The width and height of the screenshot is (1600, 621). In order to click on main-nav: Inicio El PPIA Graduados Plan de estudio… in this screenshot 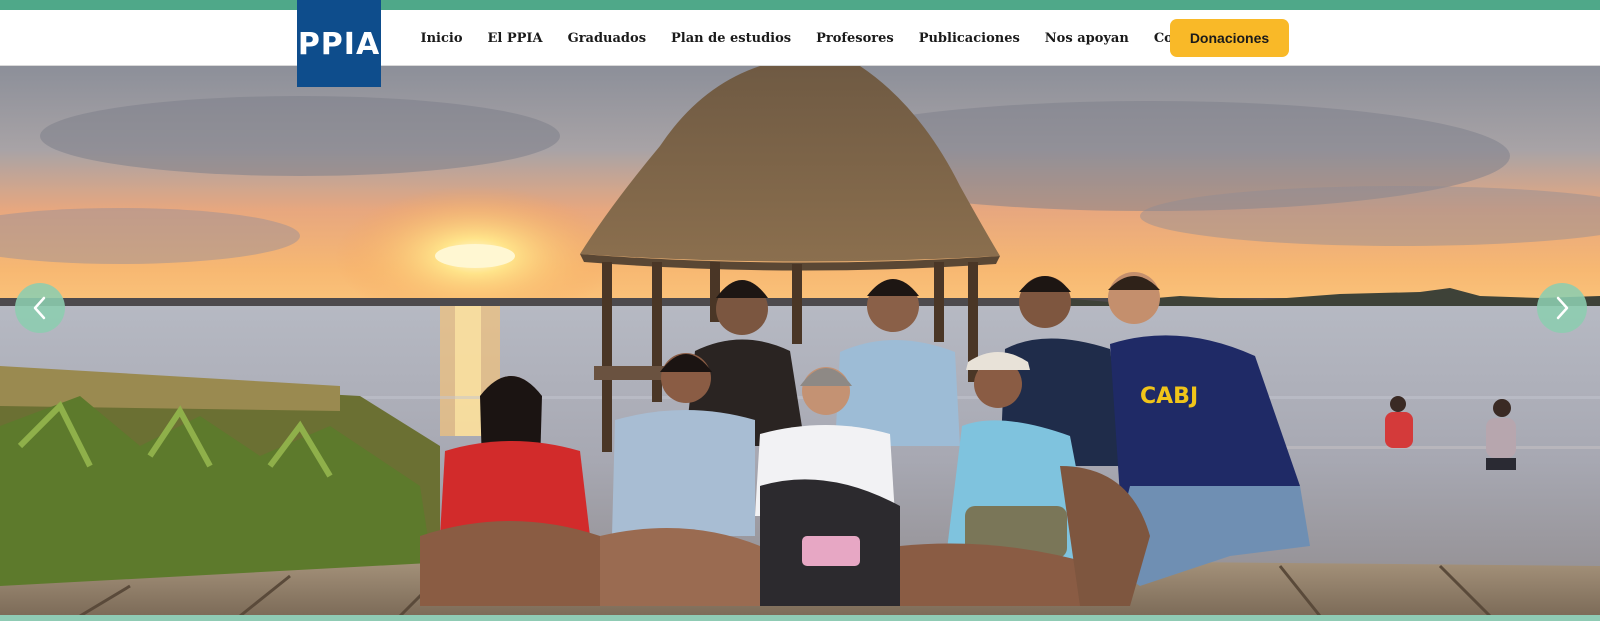, I will do `click(820, 38)`.